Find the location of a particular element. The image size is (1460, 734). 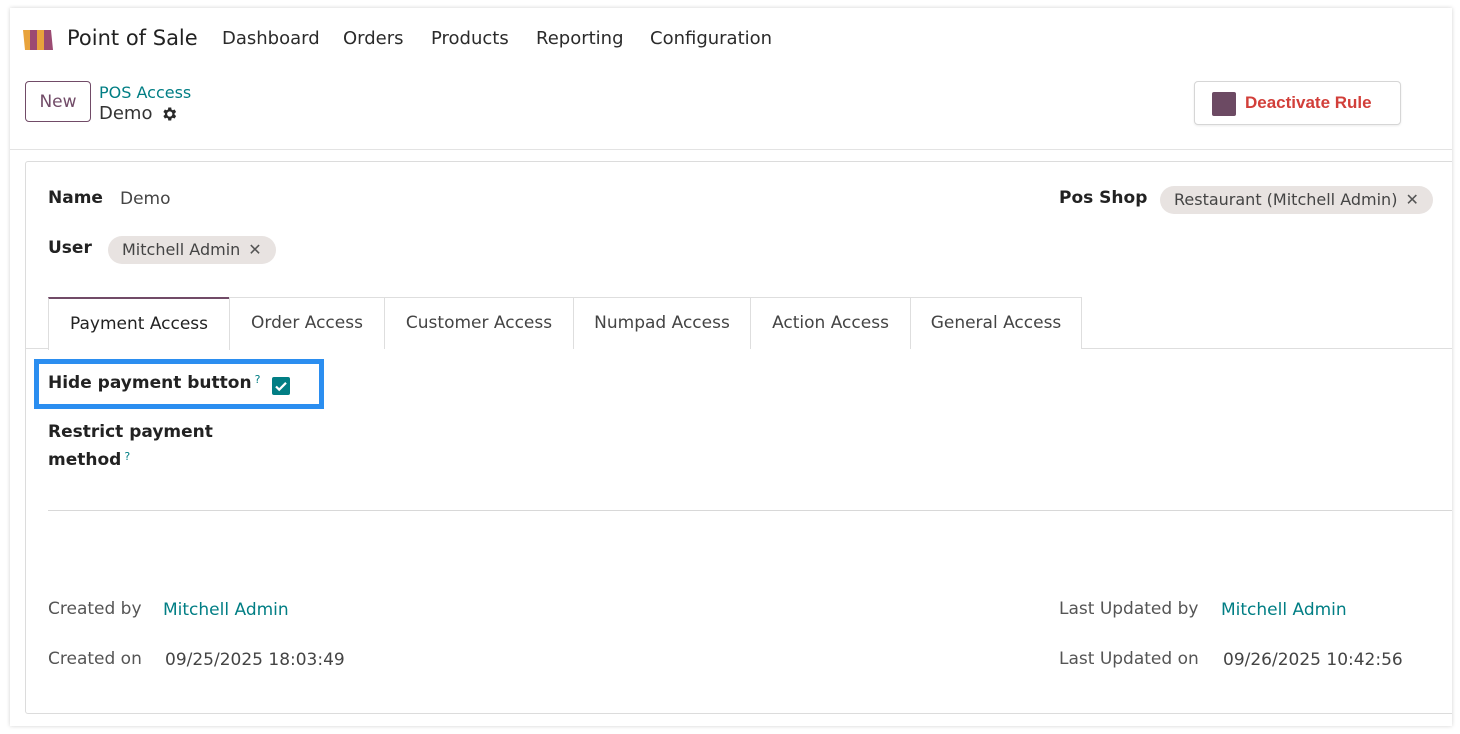

control-panel-divider is located at coordinates (731, 149).